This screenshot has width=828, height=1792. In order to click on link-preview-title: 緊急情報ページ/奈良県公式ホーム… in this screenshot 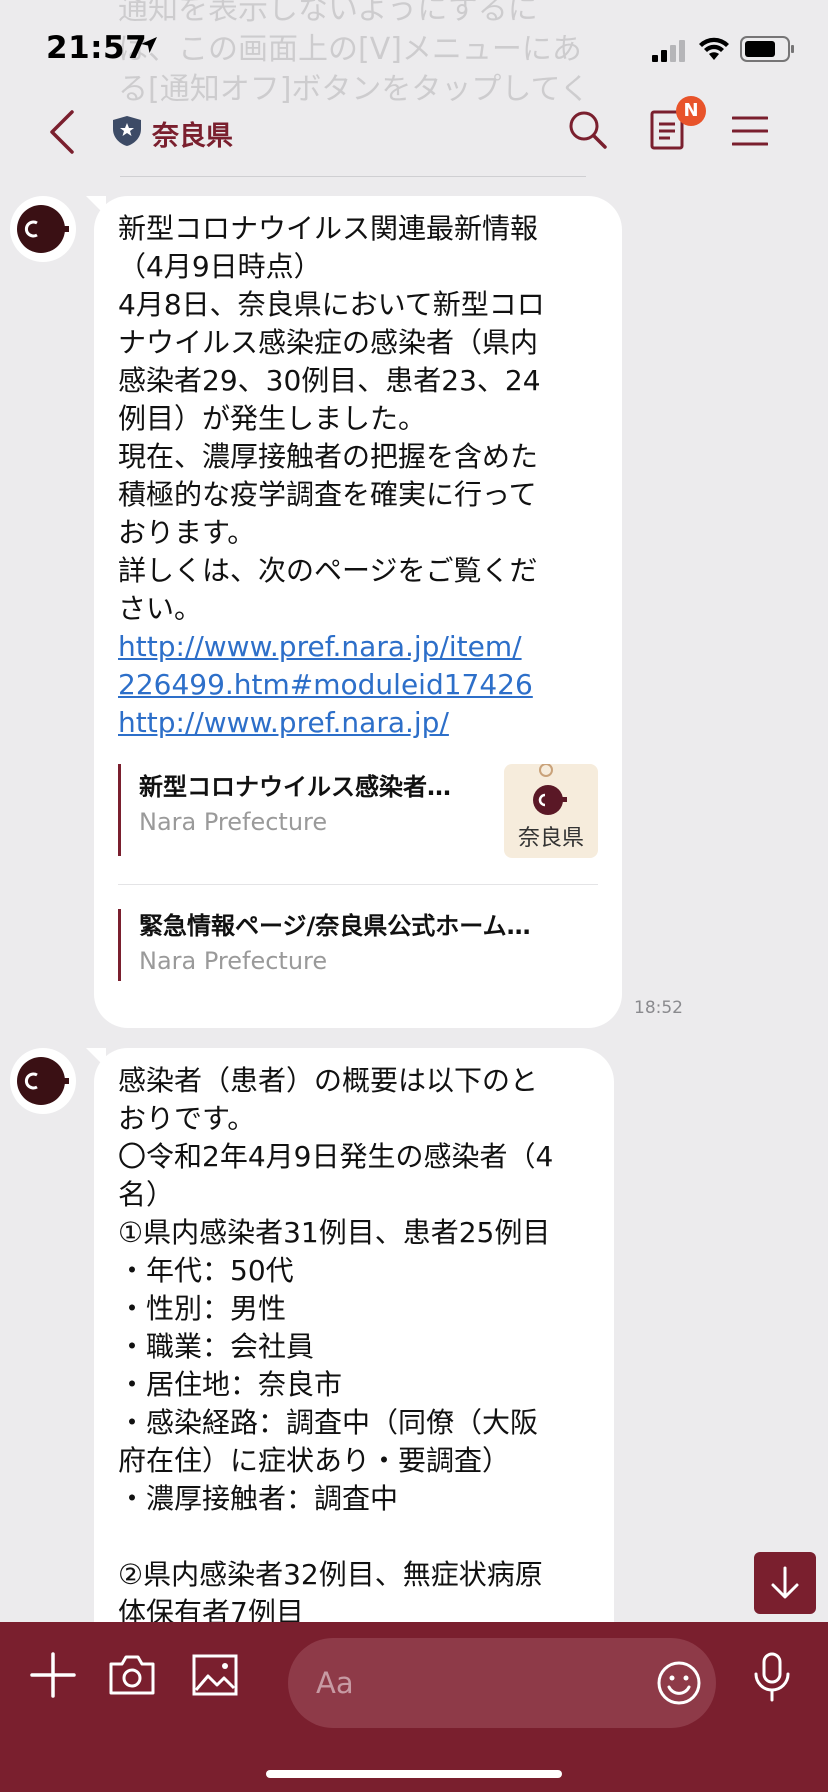, I will do `click(335, 926)`.